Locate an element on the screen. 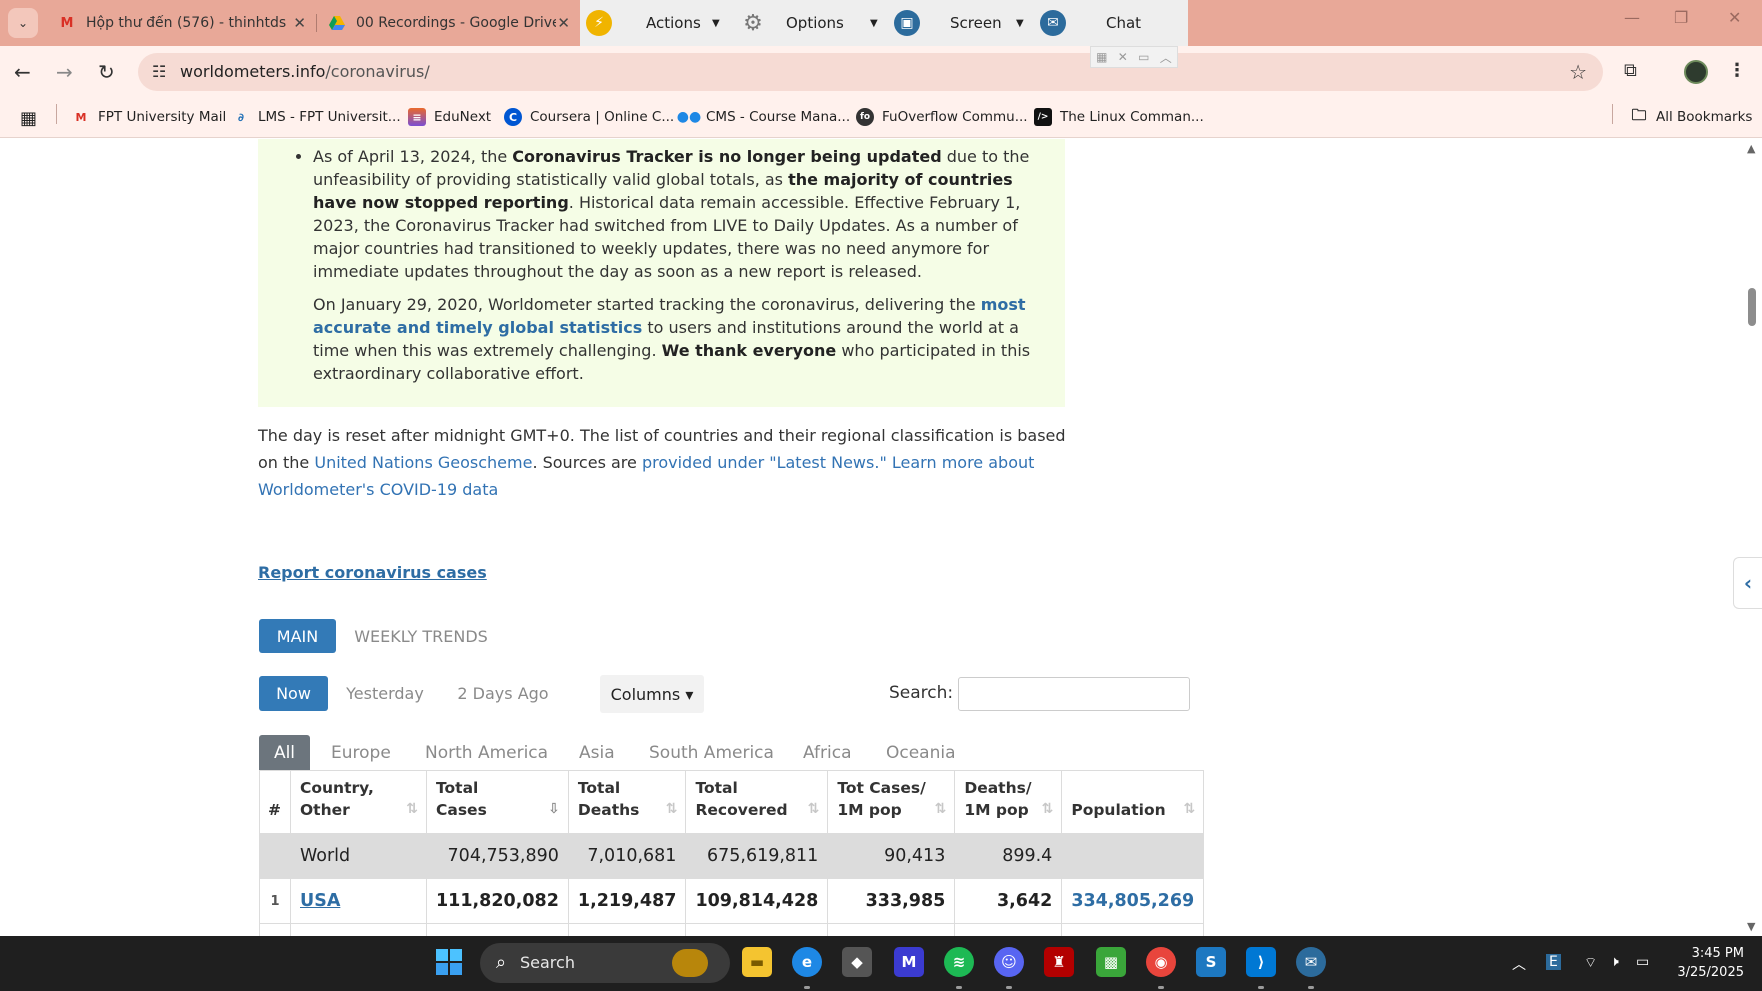 This screenshot has width=1762, height=991. tray-chevron-up-icon: ︿ is located at coordinates (1519, 964).